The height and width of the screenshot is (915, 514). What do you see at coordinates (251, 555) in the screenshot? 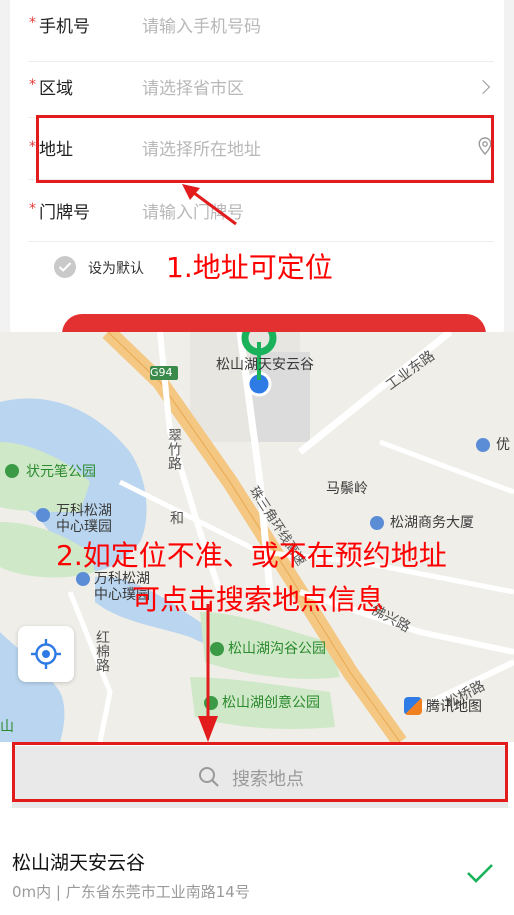
I see `annotation-note-2-line1: 2.如定位不准、或不在预约地址` at bounding box center [251, 555].